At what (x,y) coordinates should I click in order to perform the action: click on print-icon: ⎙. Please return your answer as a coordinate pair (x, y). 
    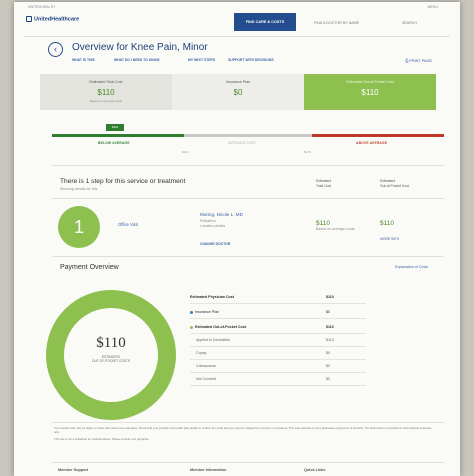
    Looking at the image, I should click on (407, 61).